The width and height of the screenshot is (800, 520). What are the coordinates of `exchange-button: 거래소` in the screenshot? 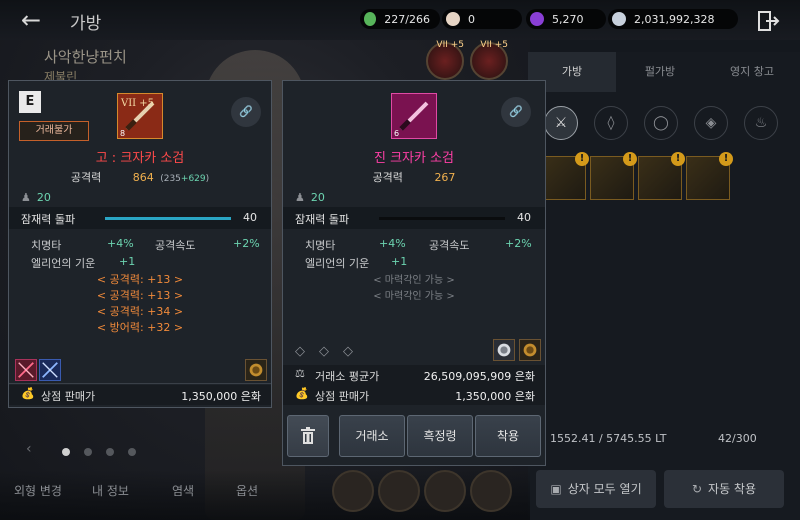 It's located at (372, 436).